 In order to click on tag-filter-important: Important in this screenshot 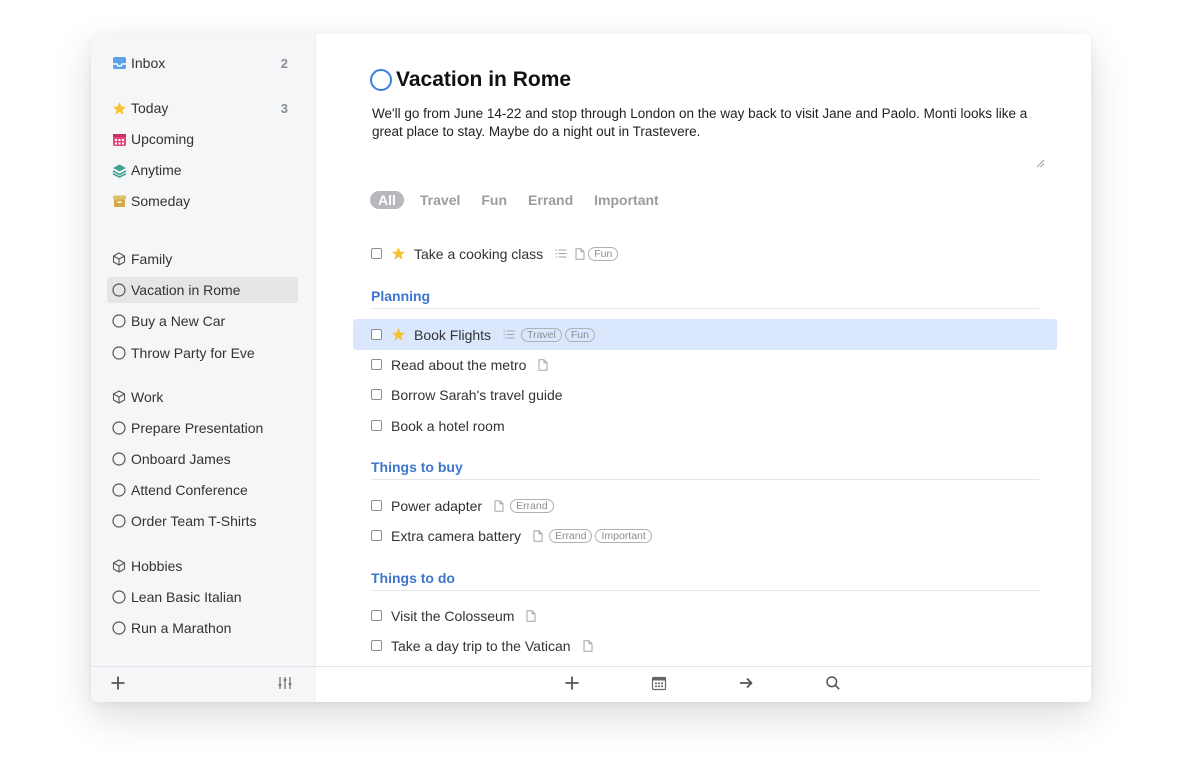, I will do `click(626, 200)`.